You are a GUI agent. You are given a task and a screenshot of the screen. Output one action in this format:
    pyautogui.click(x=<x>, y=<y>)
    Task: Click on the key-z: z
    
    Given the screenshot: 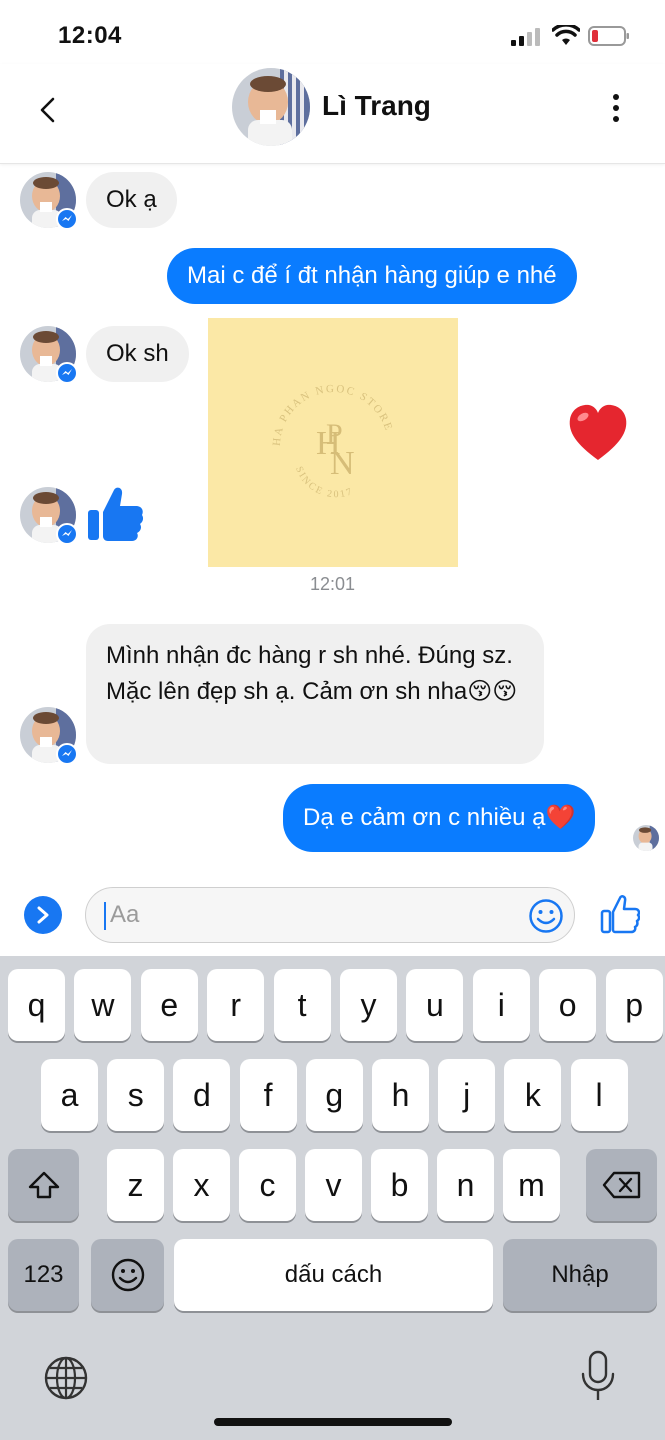 What is the action you would take?
    pyautogui.click(x=135, y=1185)
    